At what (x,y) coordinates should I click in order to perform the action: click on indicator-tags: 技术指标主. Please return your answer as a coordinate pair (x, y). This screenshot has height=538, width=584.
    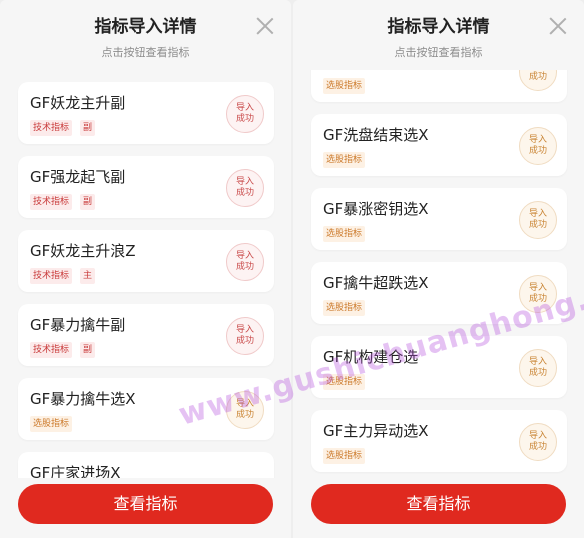
    Looking at the image, I should click on (63, 276).